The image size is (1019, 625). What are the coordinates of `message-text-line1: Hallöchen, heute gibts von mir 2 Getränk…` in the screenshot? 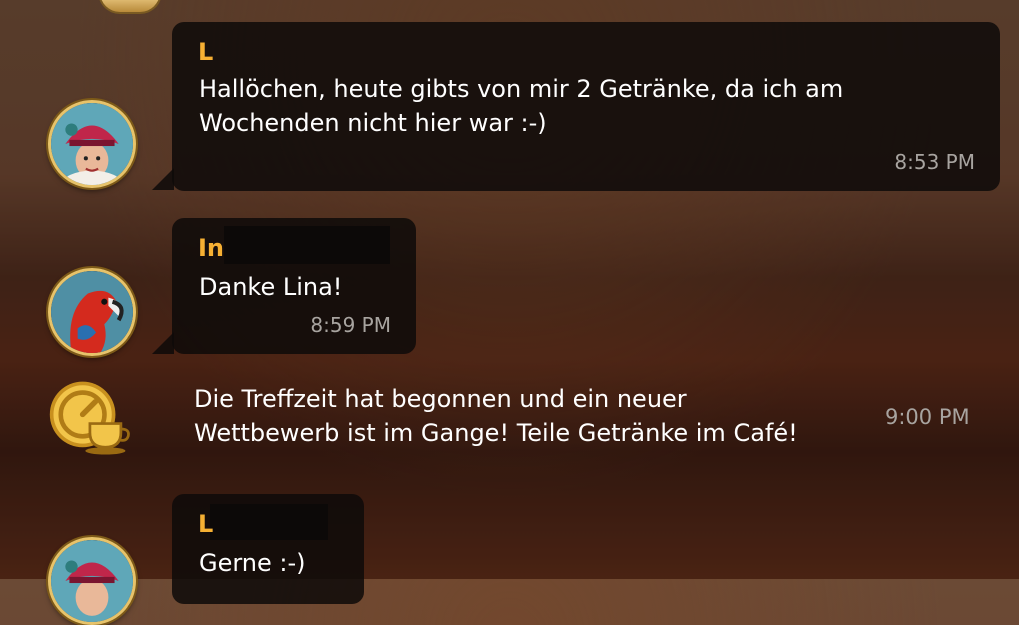 It's located at (521, 89).